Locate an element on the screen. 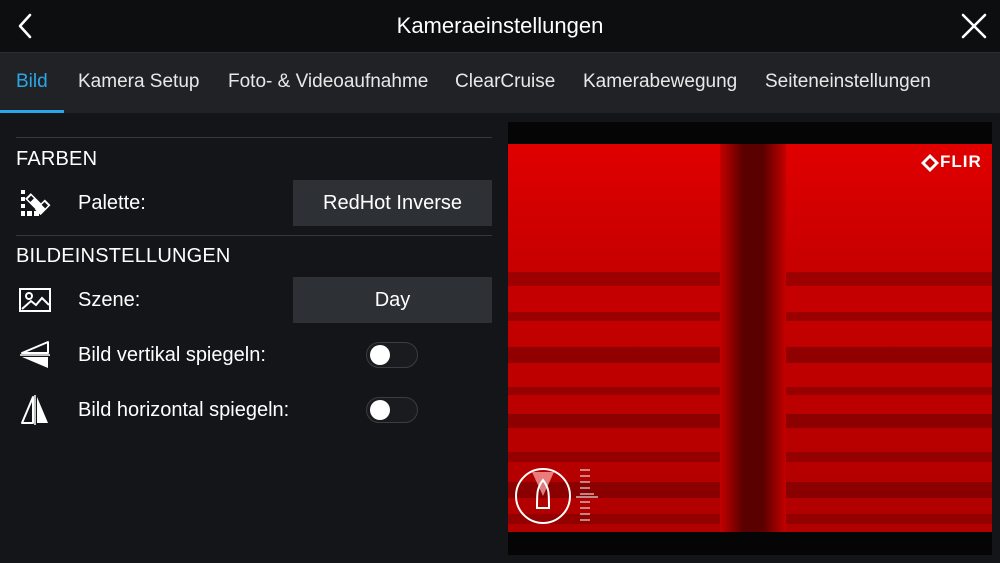 This screenshot has height=563, width=1000. tab-foto-videoaufnahme: Foto- & Videoaufnahme is located at coordinates (328, 83).